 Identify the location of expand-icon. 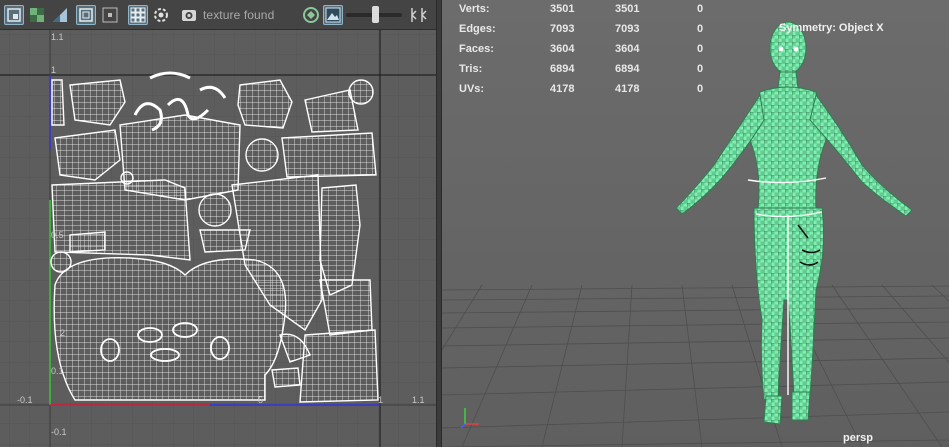
(418, 15).